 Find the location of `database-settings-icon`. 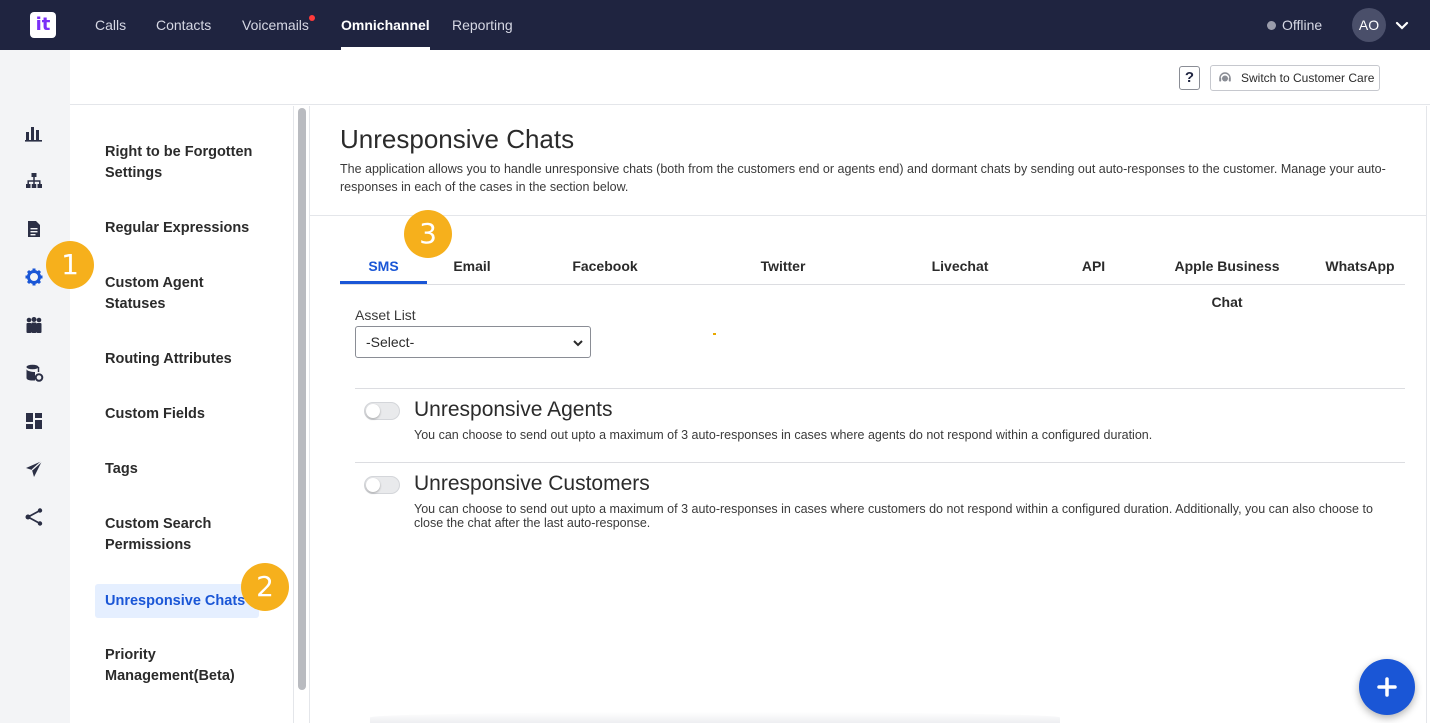

database-settings-icon is located at coordinates (34, 373).